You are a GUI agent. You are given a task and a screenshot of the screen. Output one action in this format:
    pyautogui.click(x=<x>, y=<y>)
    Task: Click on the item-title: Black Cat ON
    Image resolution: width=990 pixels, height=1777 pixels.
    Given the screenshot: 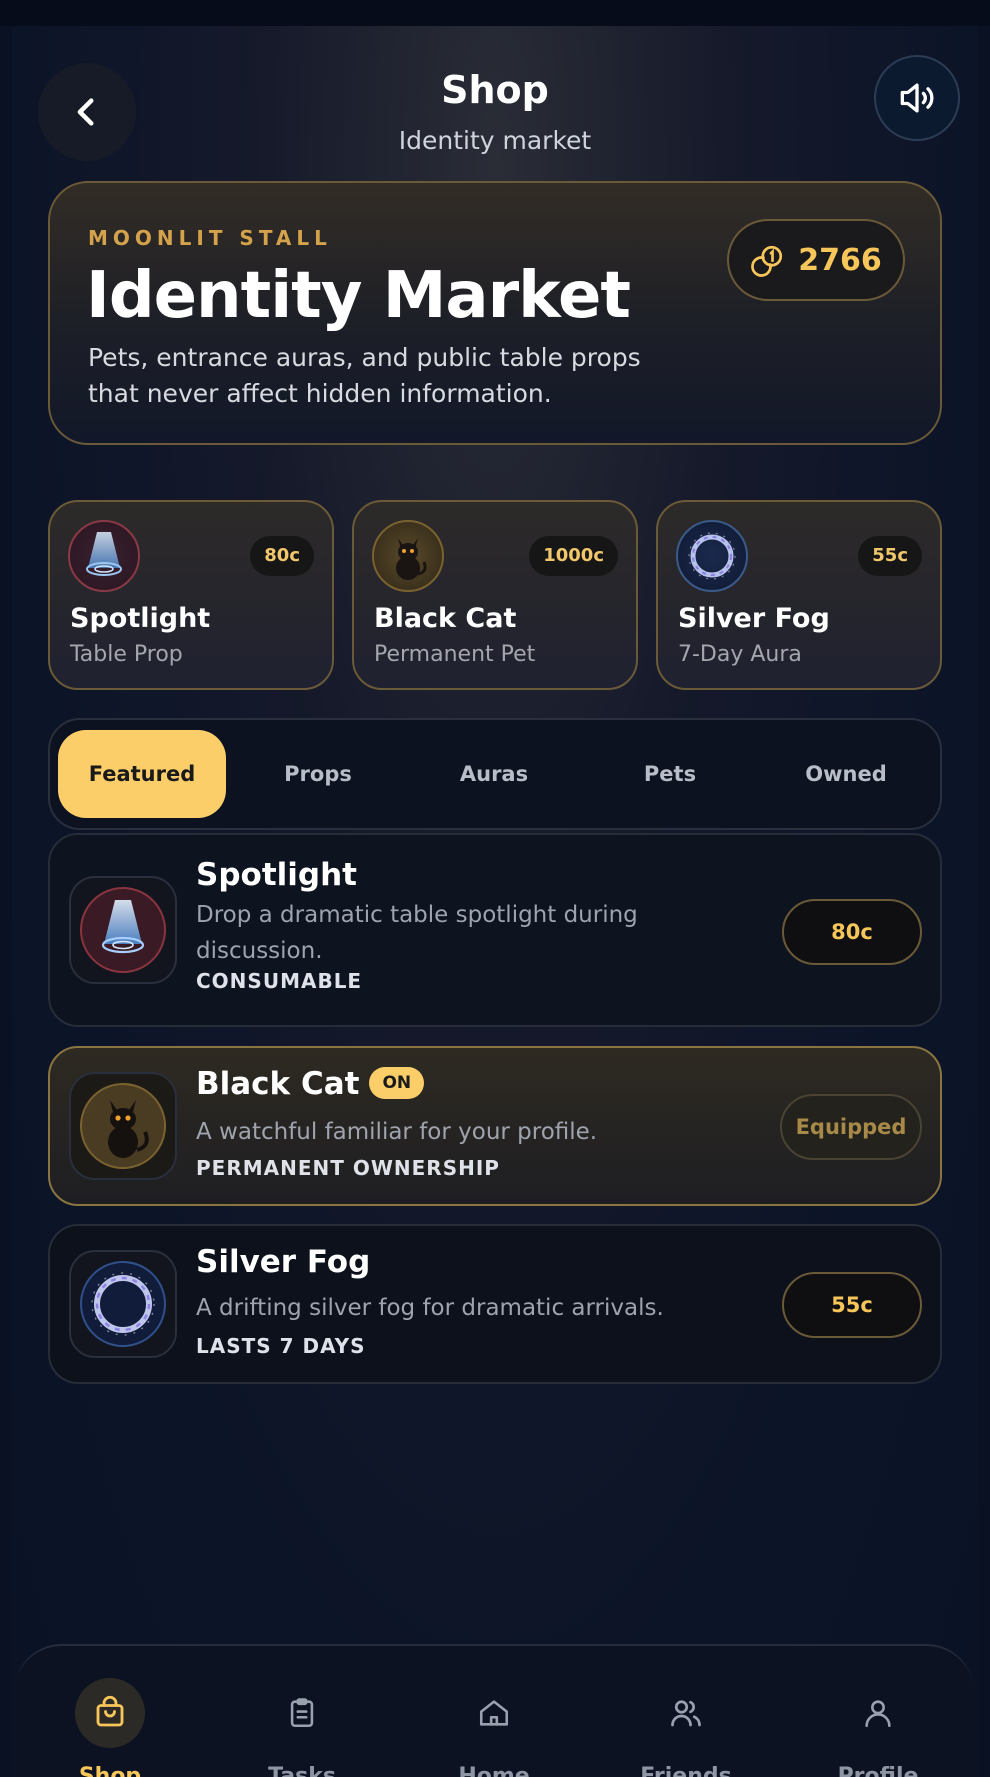 What is the action you would take?
    pyautogui.click(x=310, y=1084)
    